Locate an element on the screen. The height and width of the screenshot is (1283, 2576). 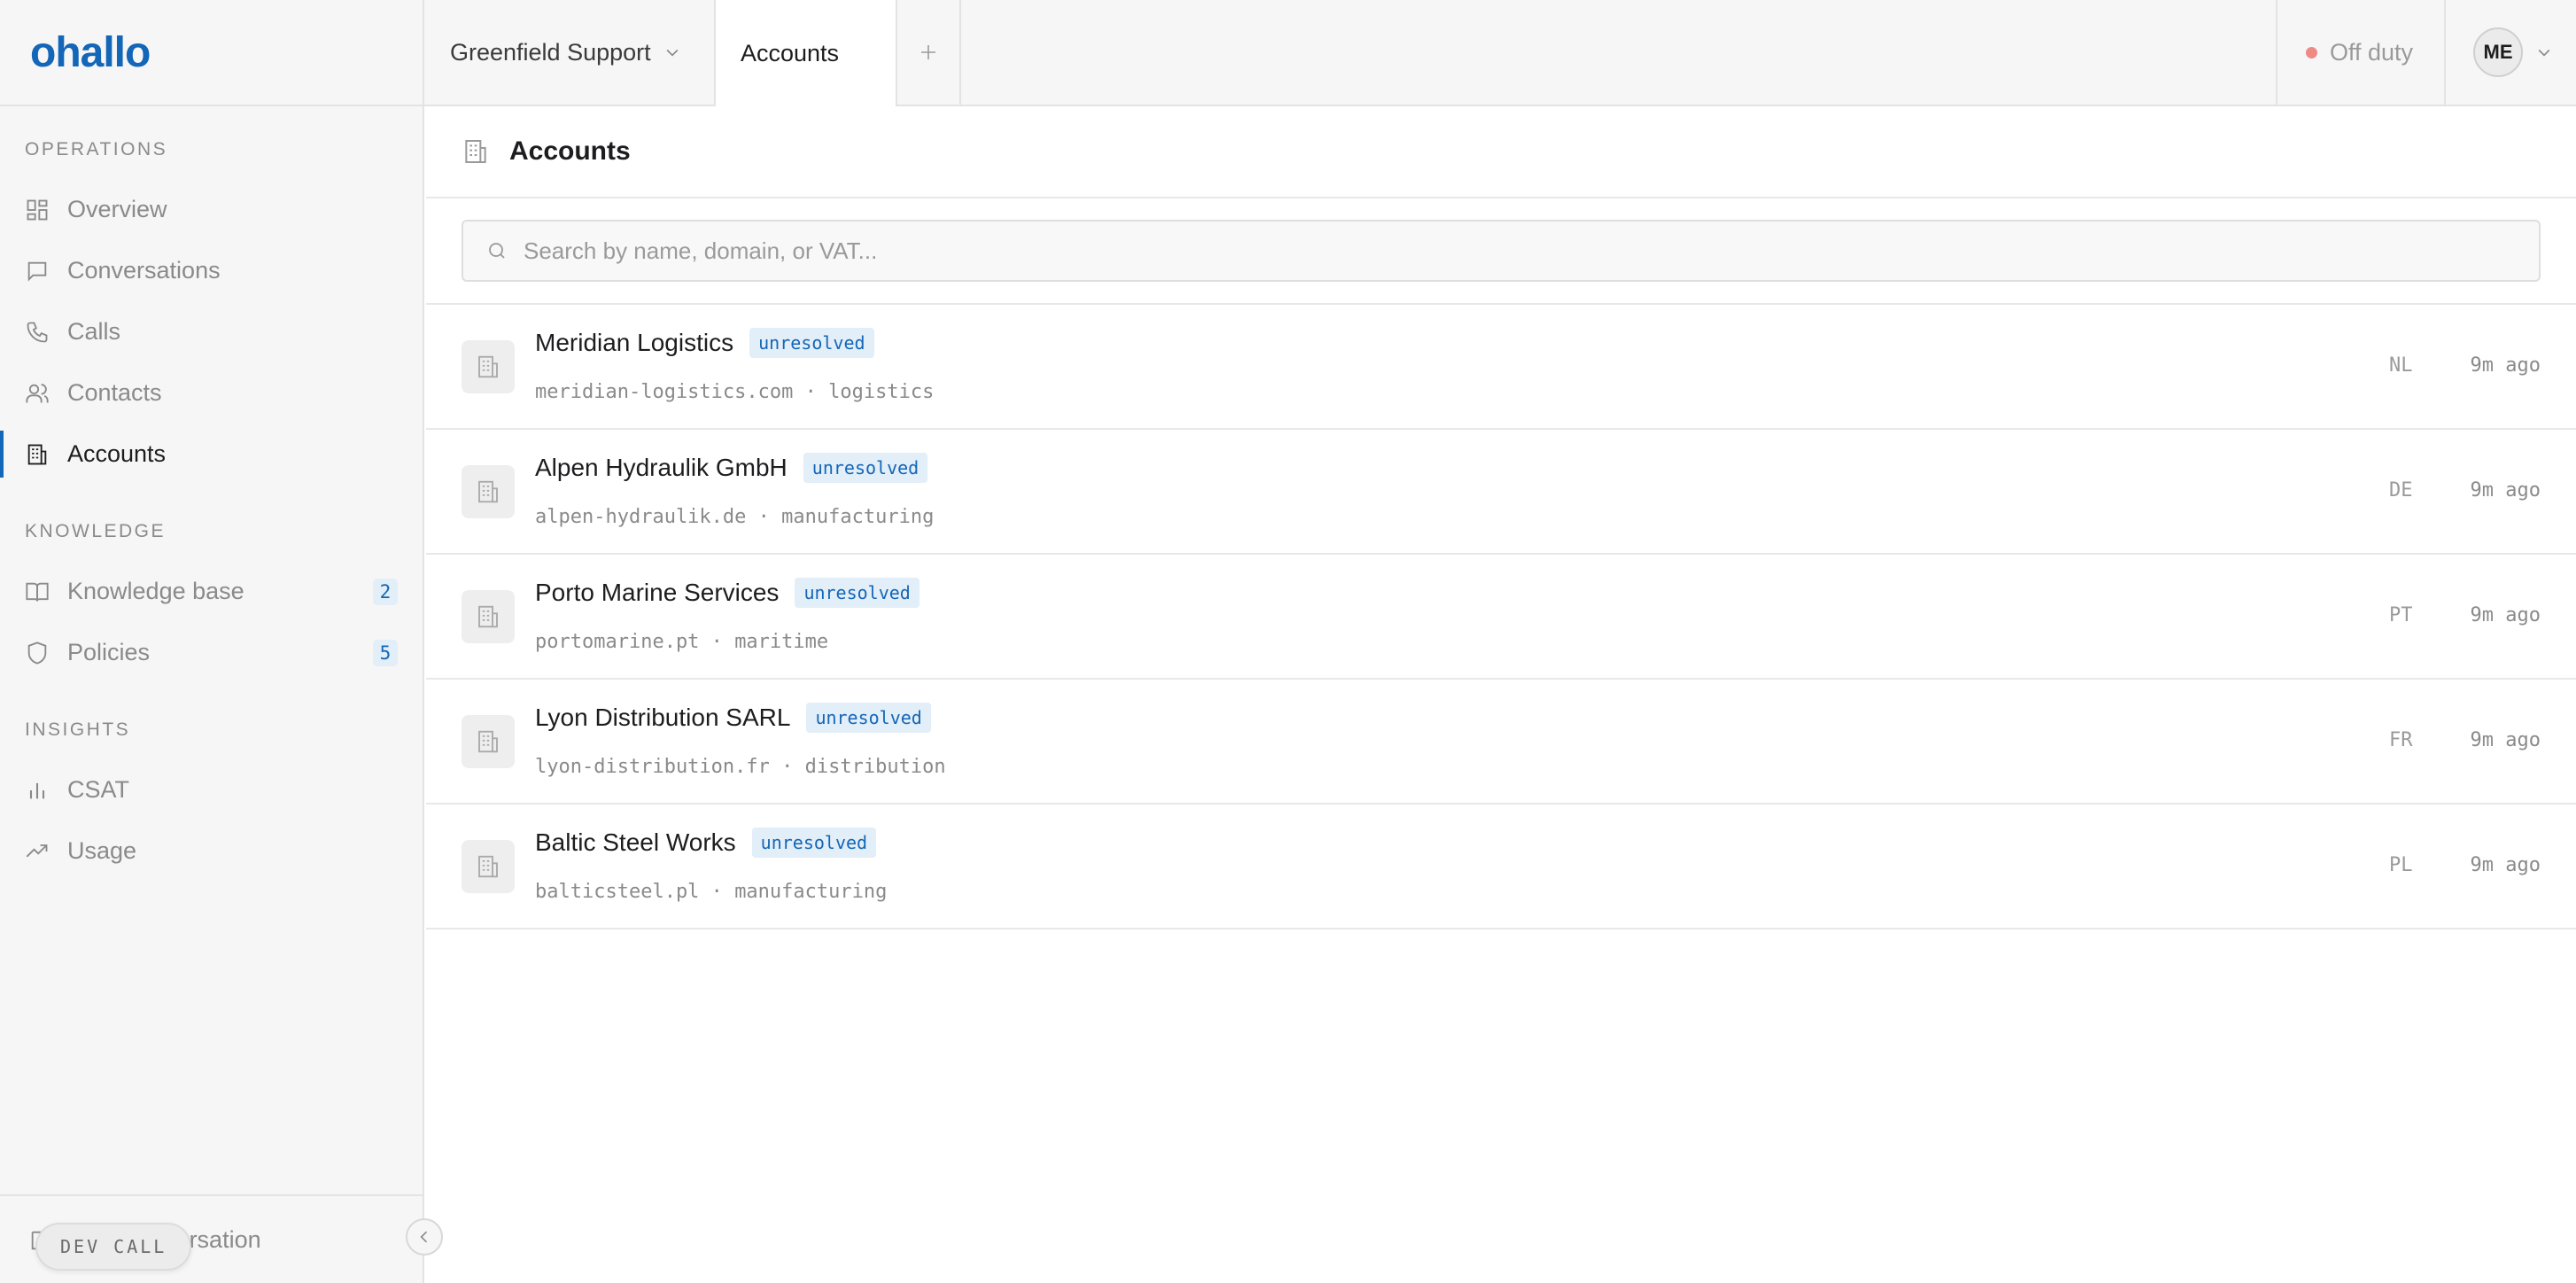
sidebar-item-knowledge-base: Knowledge base 2 is located at coordinates (211, 591).